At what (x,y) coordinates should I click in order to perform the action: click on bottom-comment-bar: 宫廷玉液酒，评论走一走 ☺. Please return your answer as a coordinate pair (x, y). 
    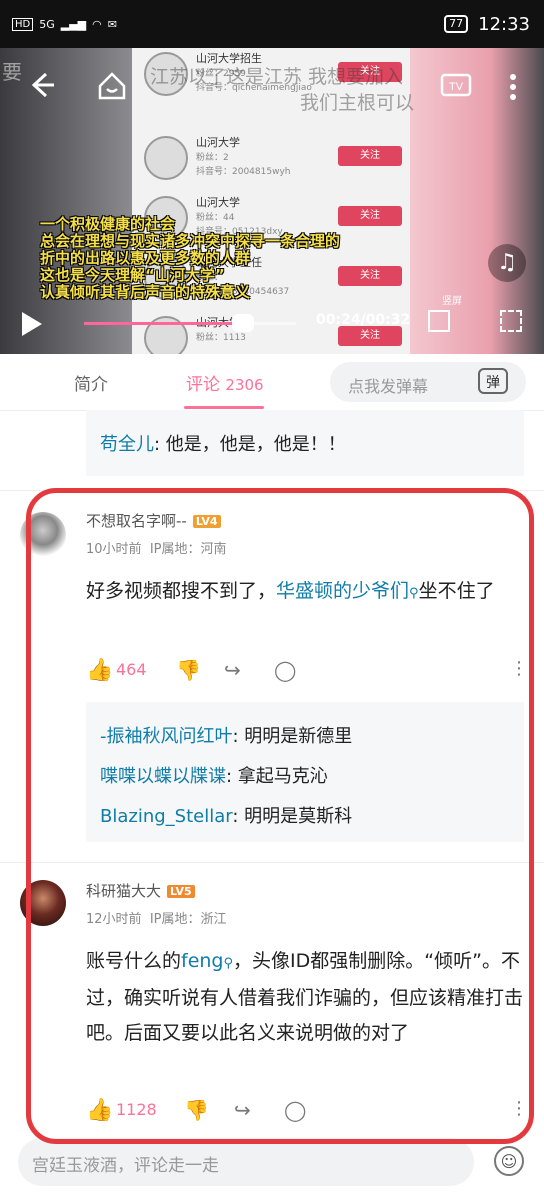
    Looking at the image, I should click on (272, 1167).